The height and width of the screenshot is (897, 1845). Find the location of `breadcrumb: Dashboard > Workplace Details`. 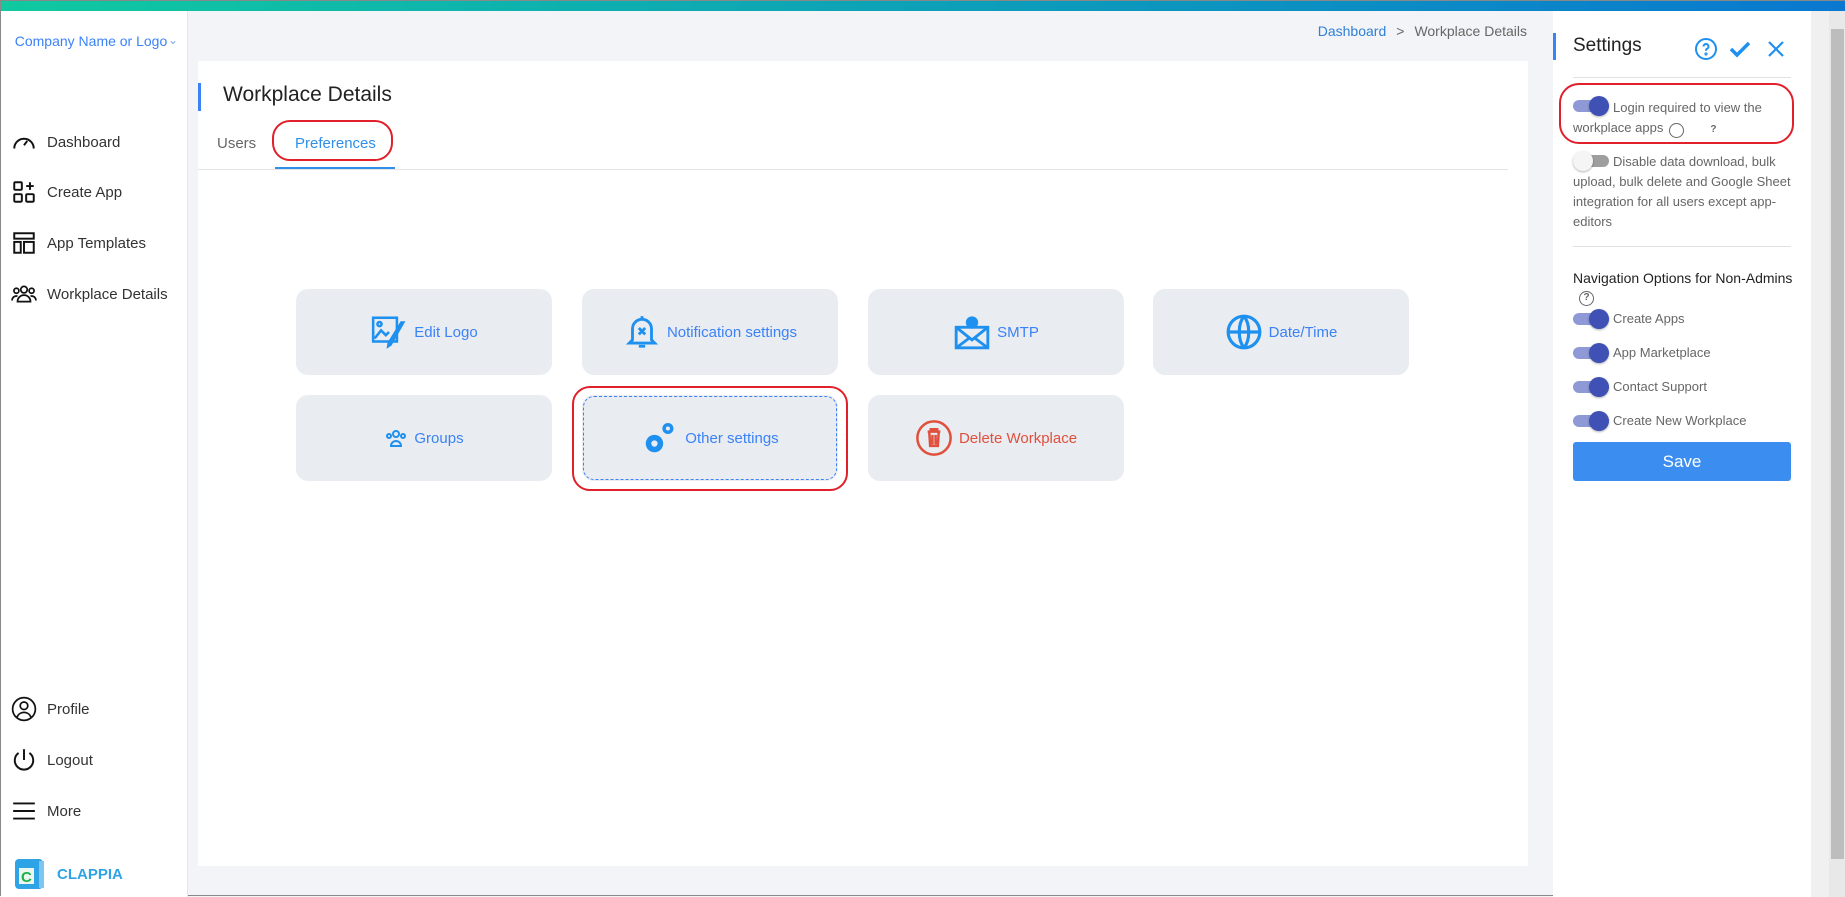

breadcrumb: Dashboard > Workplace Details is located at coordinates (1422, 31).